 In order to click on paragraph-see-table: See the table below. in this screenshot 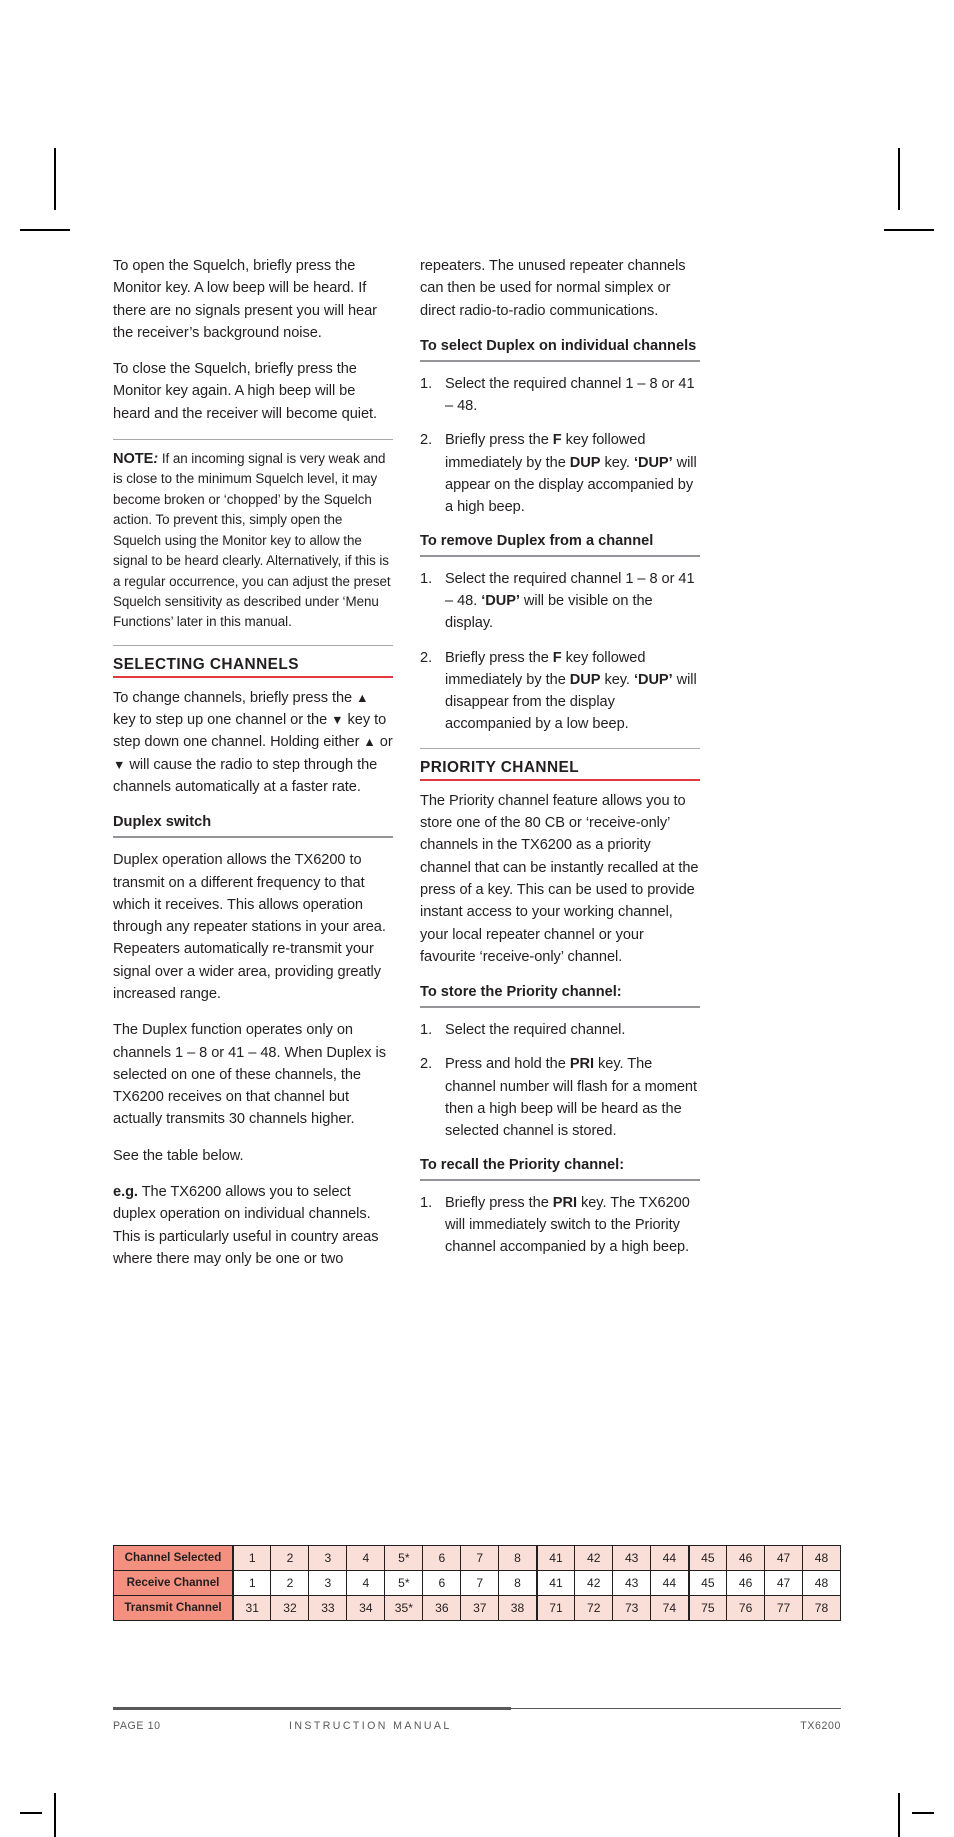, I will do `click(178, 1155)`.